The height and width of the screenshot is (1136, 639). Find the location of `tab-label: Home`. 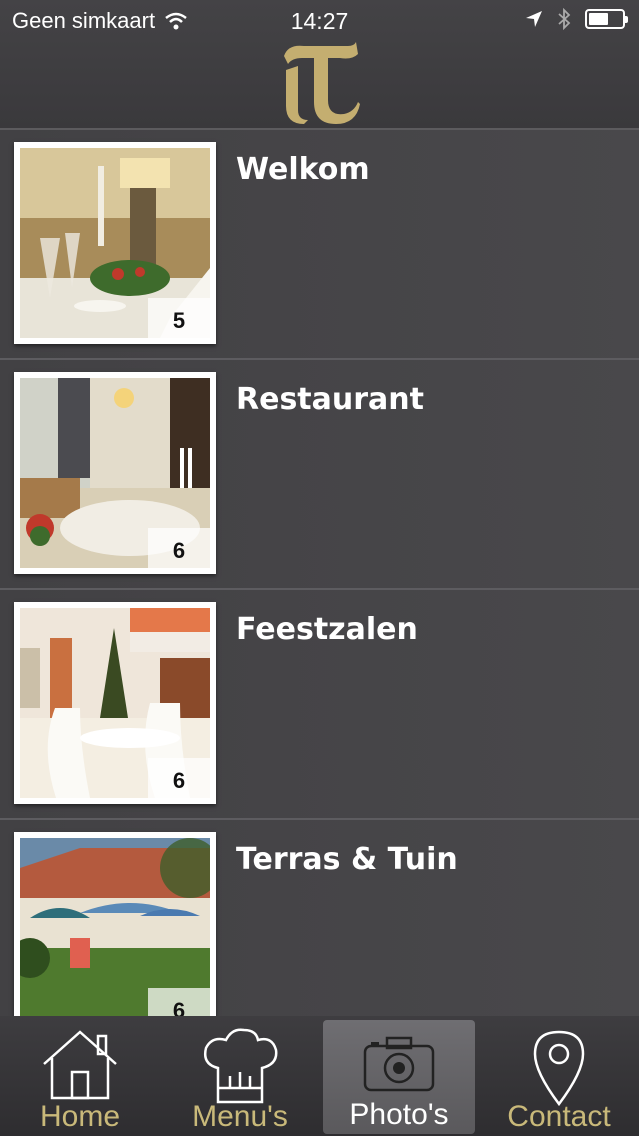

tab-label: Home is located at coordinates (80, 1116).